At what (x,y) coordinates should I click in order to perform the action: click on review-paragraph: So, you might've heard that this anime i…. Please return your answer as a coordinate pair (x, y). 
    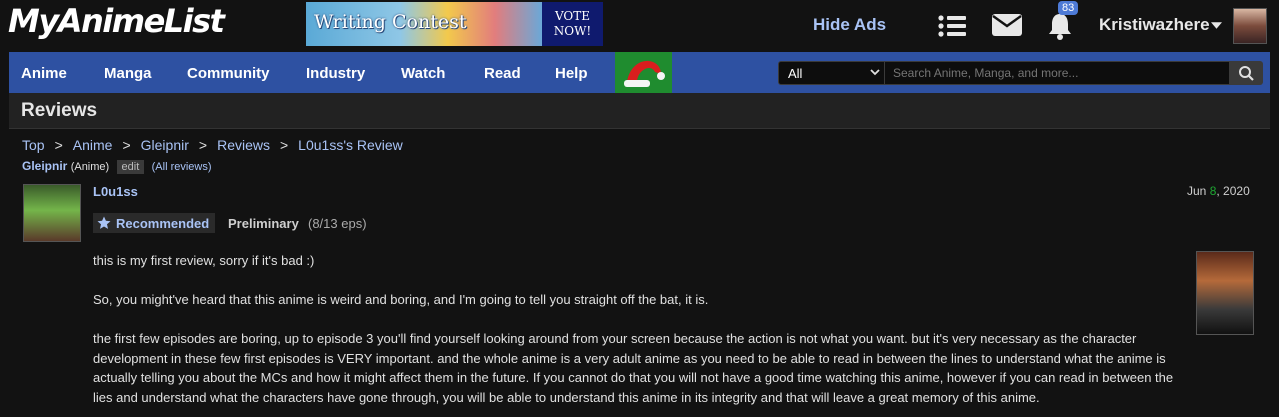
    Looking at the image, I should click on (401, 299).